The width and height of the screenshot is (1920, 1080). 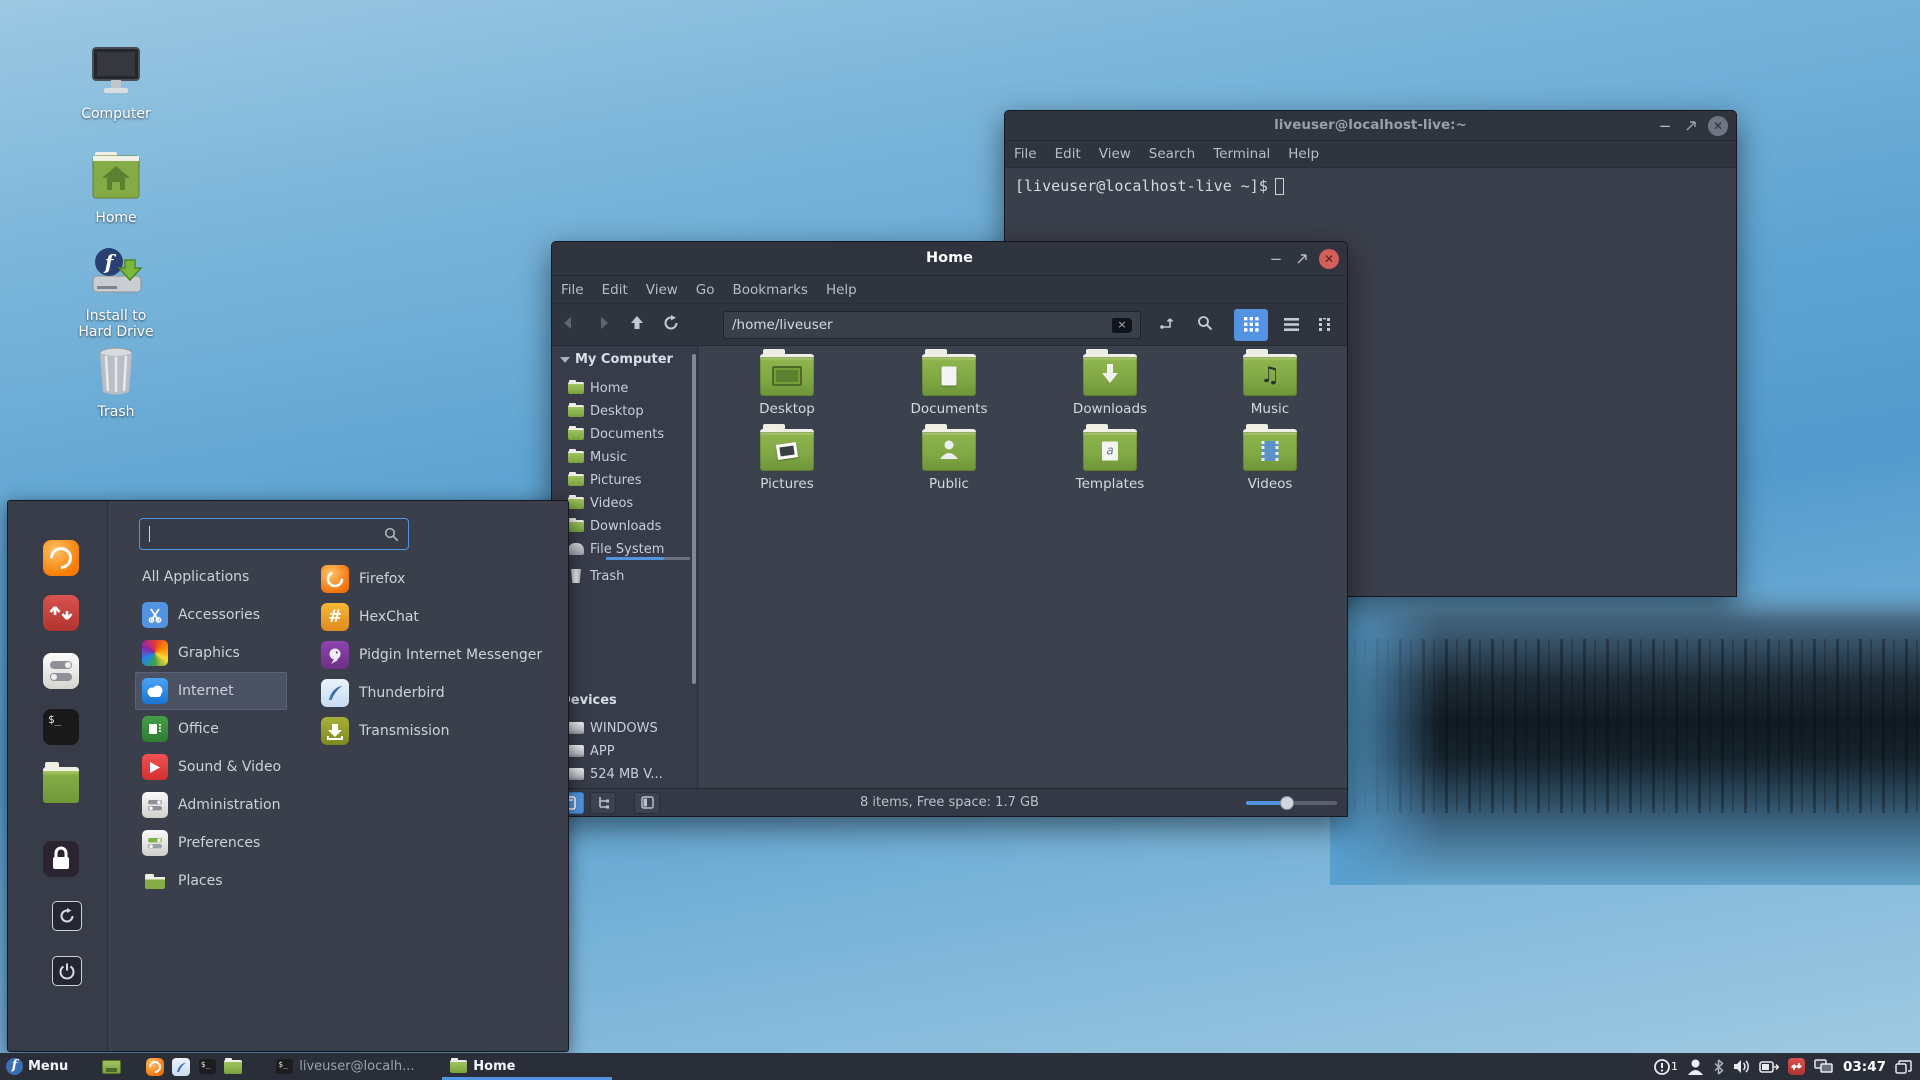 What do you see at coordinates (211, 653) in the screenshot?
I see `category-graphics: Graphics` at bounding box center [211, 653].